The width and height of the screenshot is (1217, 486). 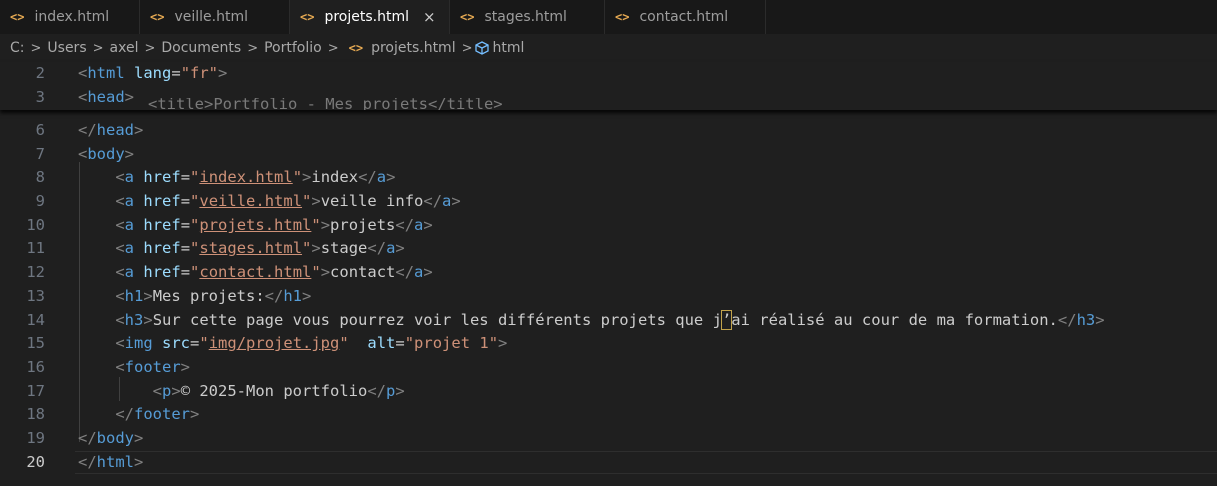 I want to click on tab-label: stages.html, so click(x=525, y=17).